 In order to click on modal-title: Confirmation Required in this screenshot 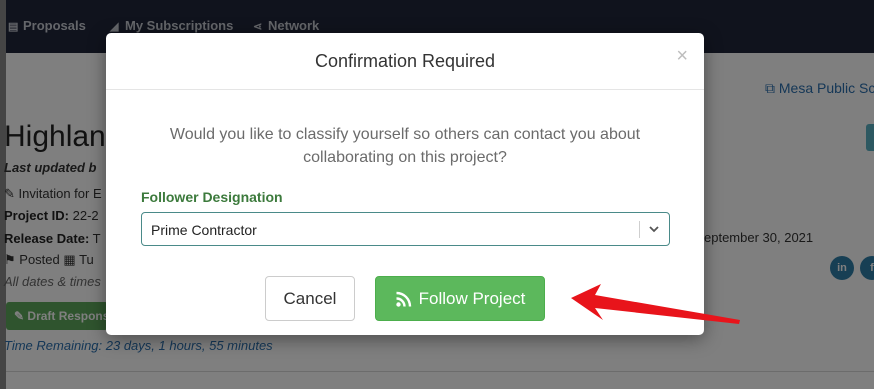, I will do `click(405, 61)`.